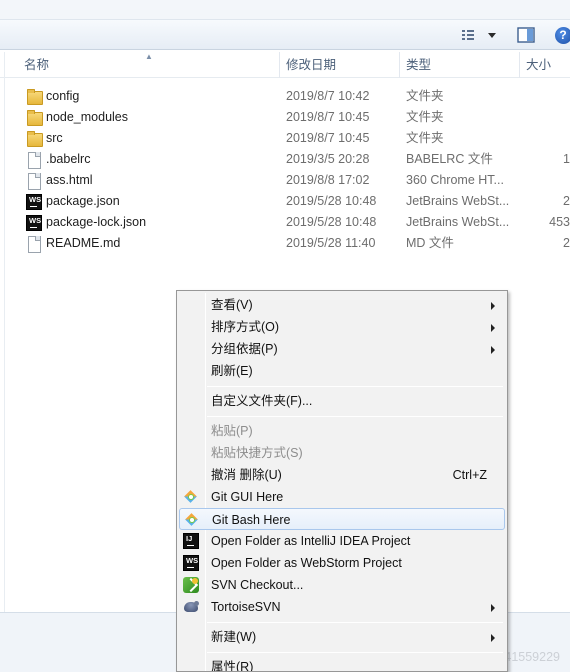 This screenshot has width=570, height=672. What do you see at coordinates (469, 475) in the screenshot?
I see `menu-item-shortcut: Ctrl+Z` at bounding box center [469, 475].